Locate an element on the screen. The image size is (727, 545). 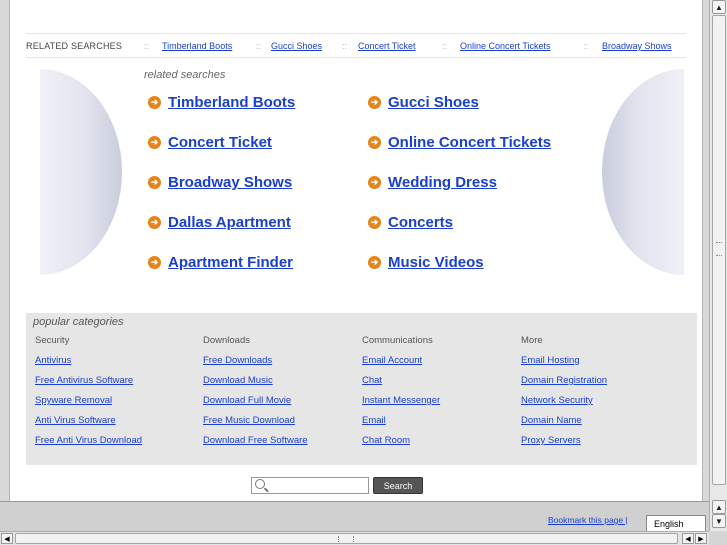
right-frame-edge is located at coordinates (705, 250).